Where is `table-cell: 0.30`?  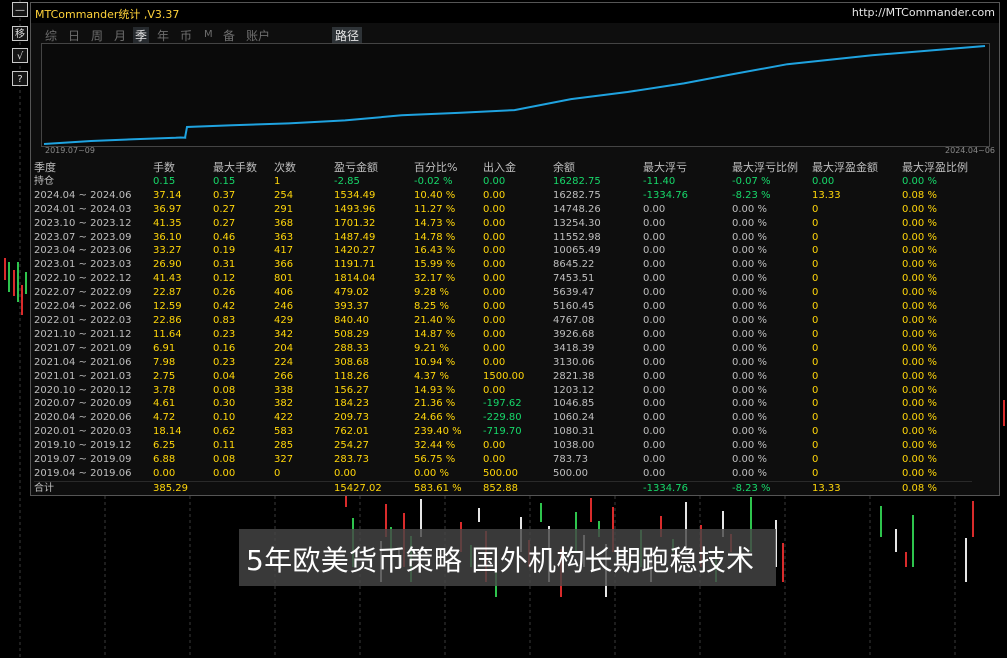 table-cell: 0.30 is located at coordinates (224, 404).